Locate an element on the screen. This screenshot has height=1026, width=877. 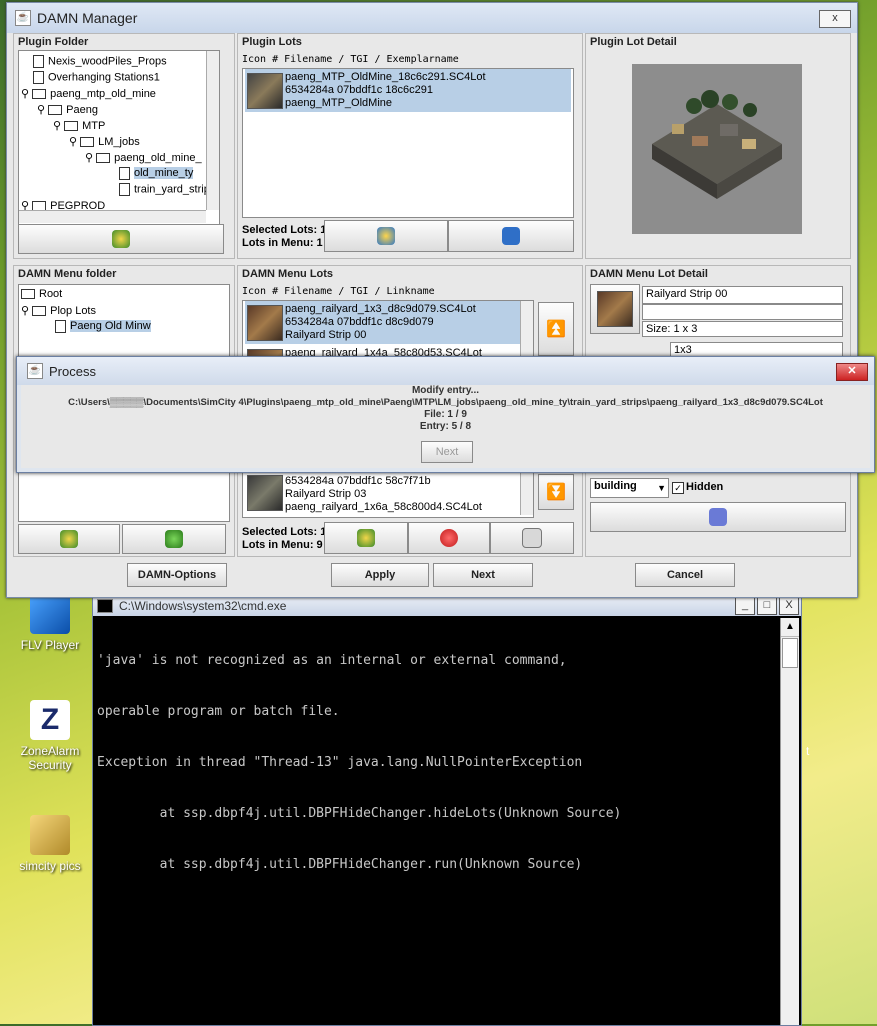
hidden-label: Hidden is located at coordinates (705, 487).